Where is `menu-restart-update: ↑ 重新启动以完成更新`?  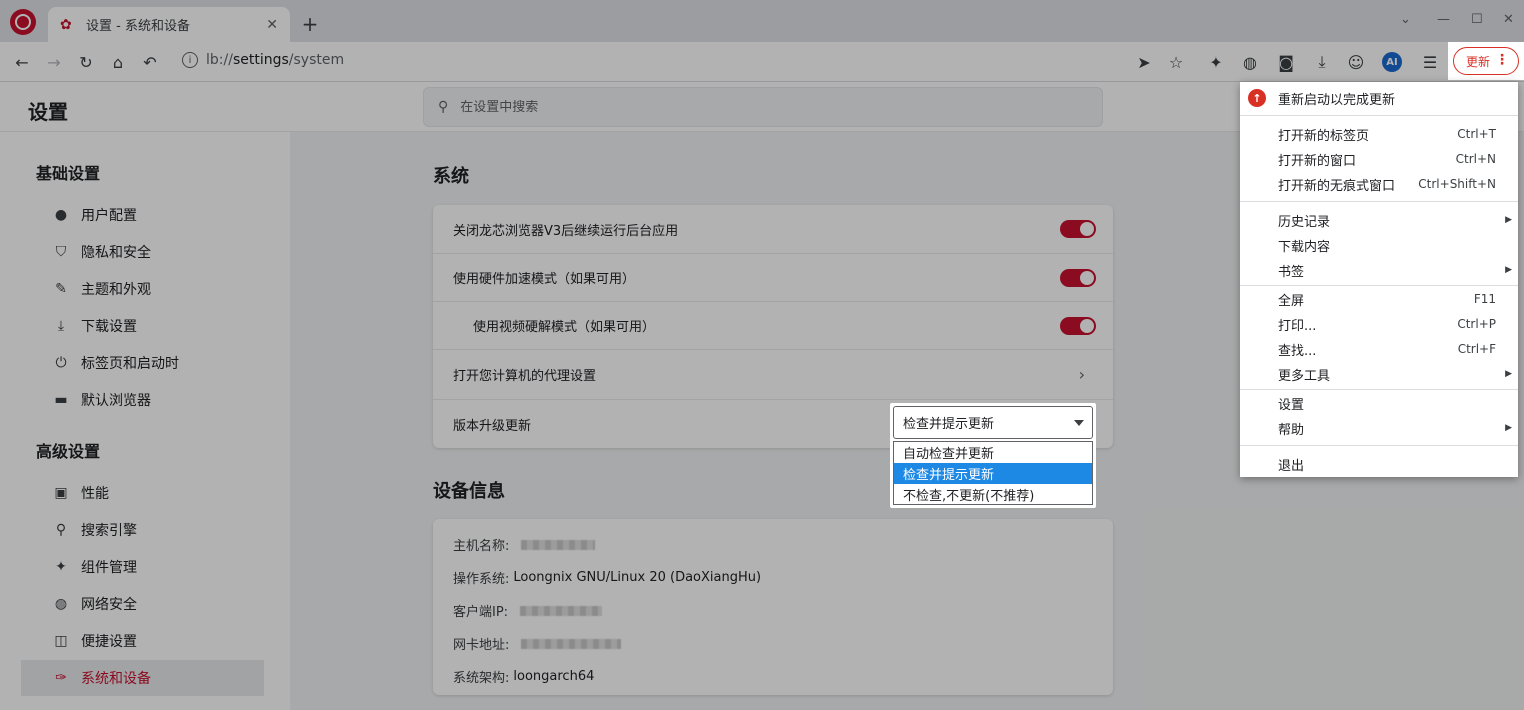
menu-restart-update: ↑ 重新启动以完成更新 is located at coordinates (1379, 98).